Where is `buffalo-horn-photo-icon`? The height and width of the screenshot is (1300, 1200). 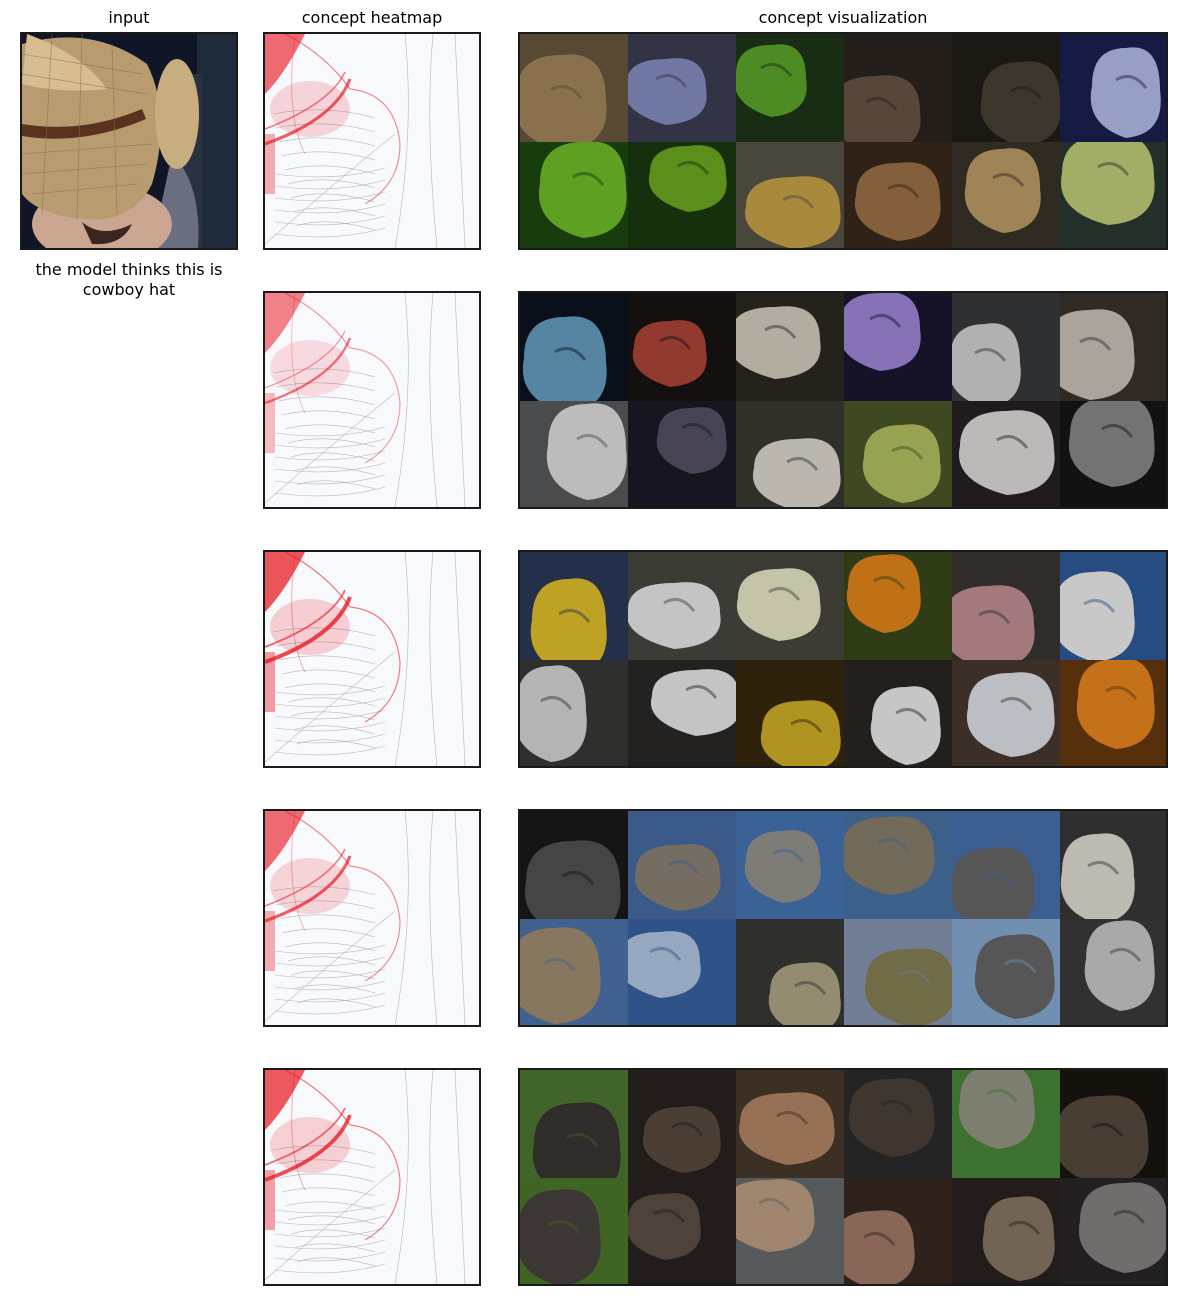
buffalo-horn-photo-icon is located at coordinates (1006, 1231).